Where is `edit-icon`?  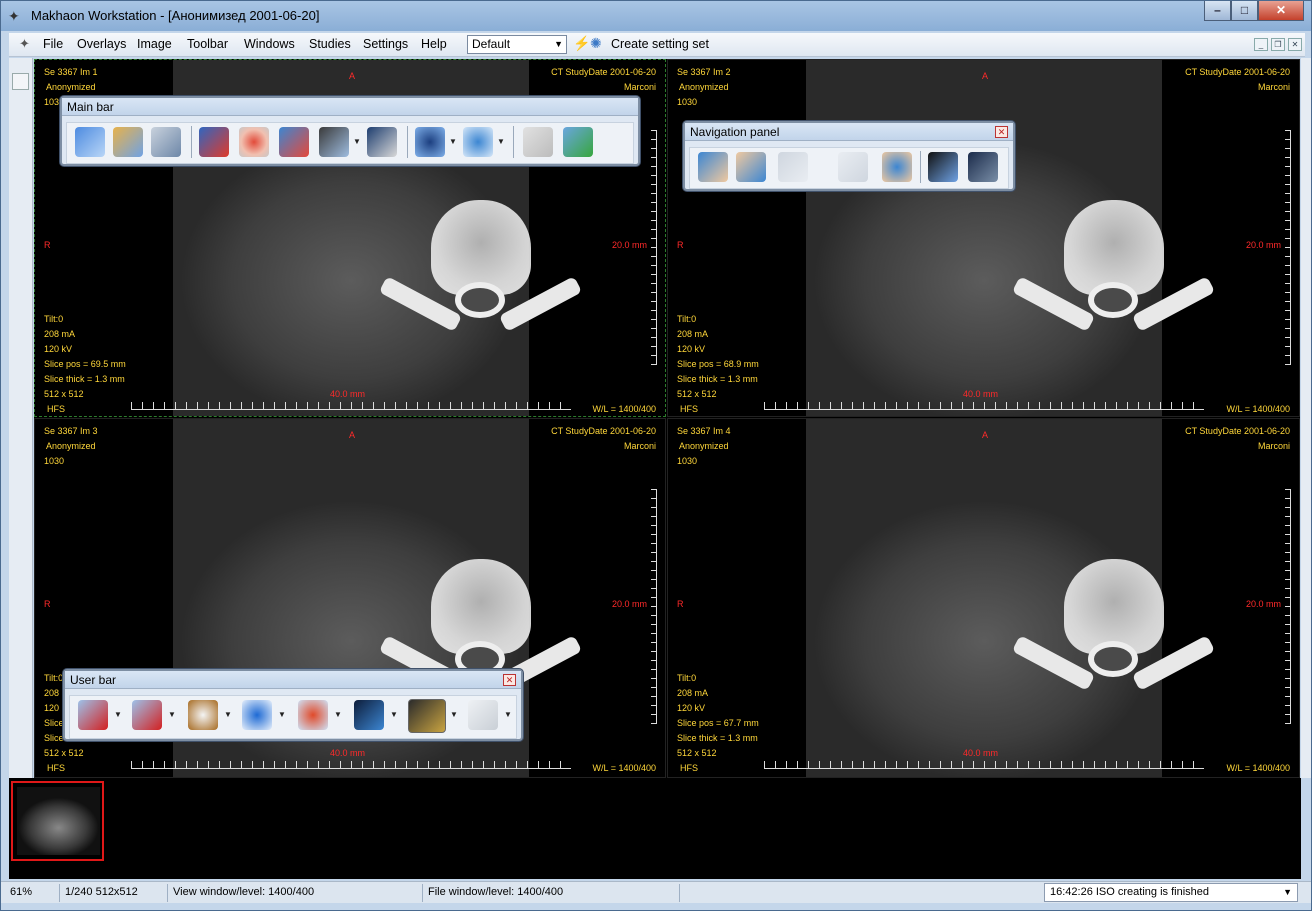 edit-icon is located at coordinates (166, 142).